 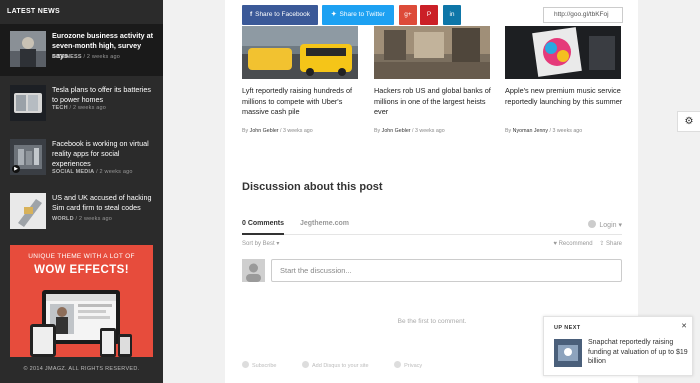 What do you see at coordinates (544, 131) in the screenshot?
I see `related-post-meta: By Nyoman Jenny / 3 weeks ago` at bounding box center [544, 131].